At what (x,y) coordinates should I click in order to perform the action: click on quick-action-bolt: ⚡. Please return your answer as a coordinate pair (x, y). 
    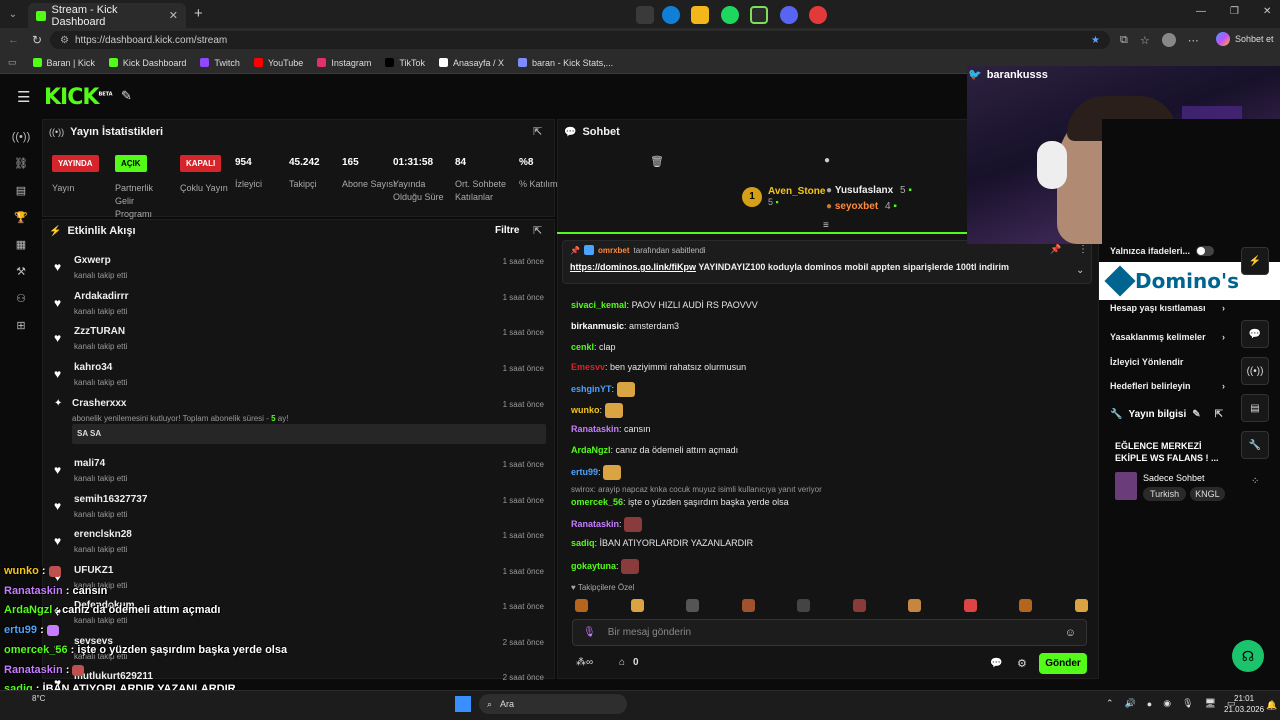
    Looking at the image, I should click on (1255, 261).